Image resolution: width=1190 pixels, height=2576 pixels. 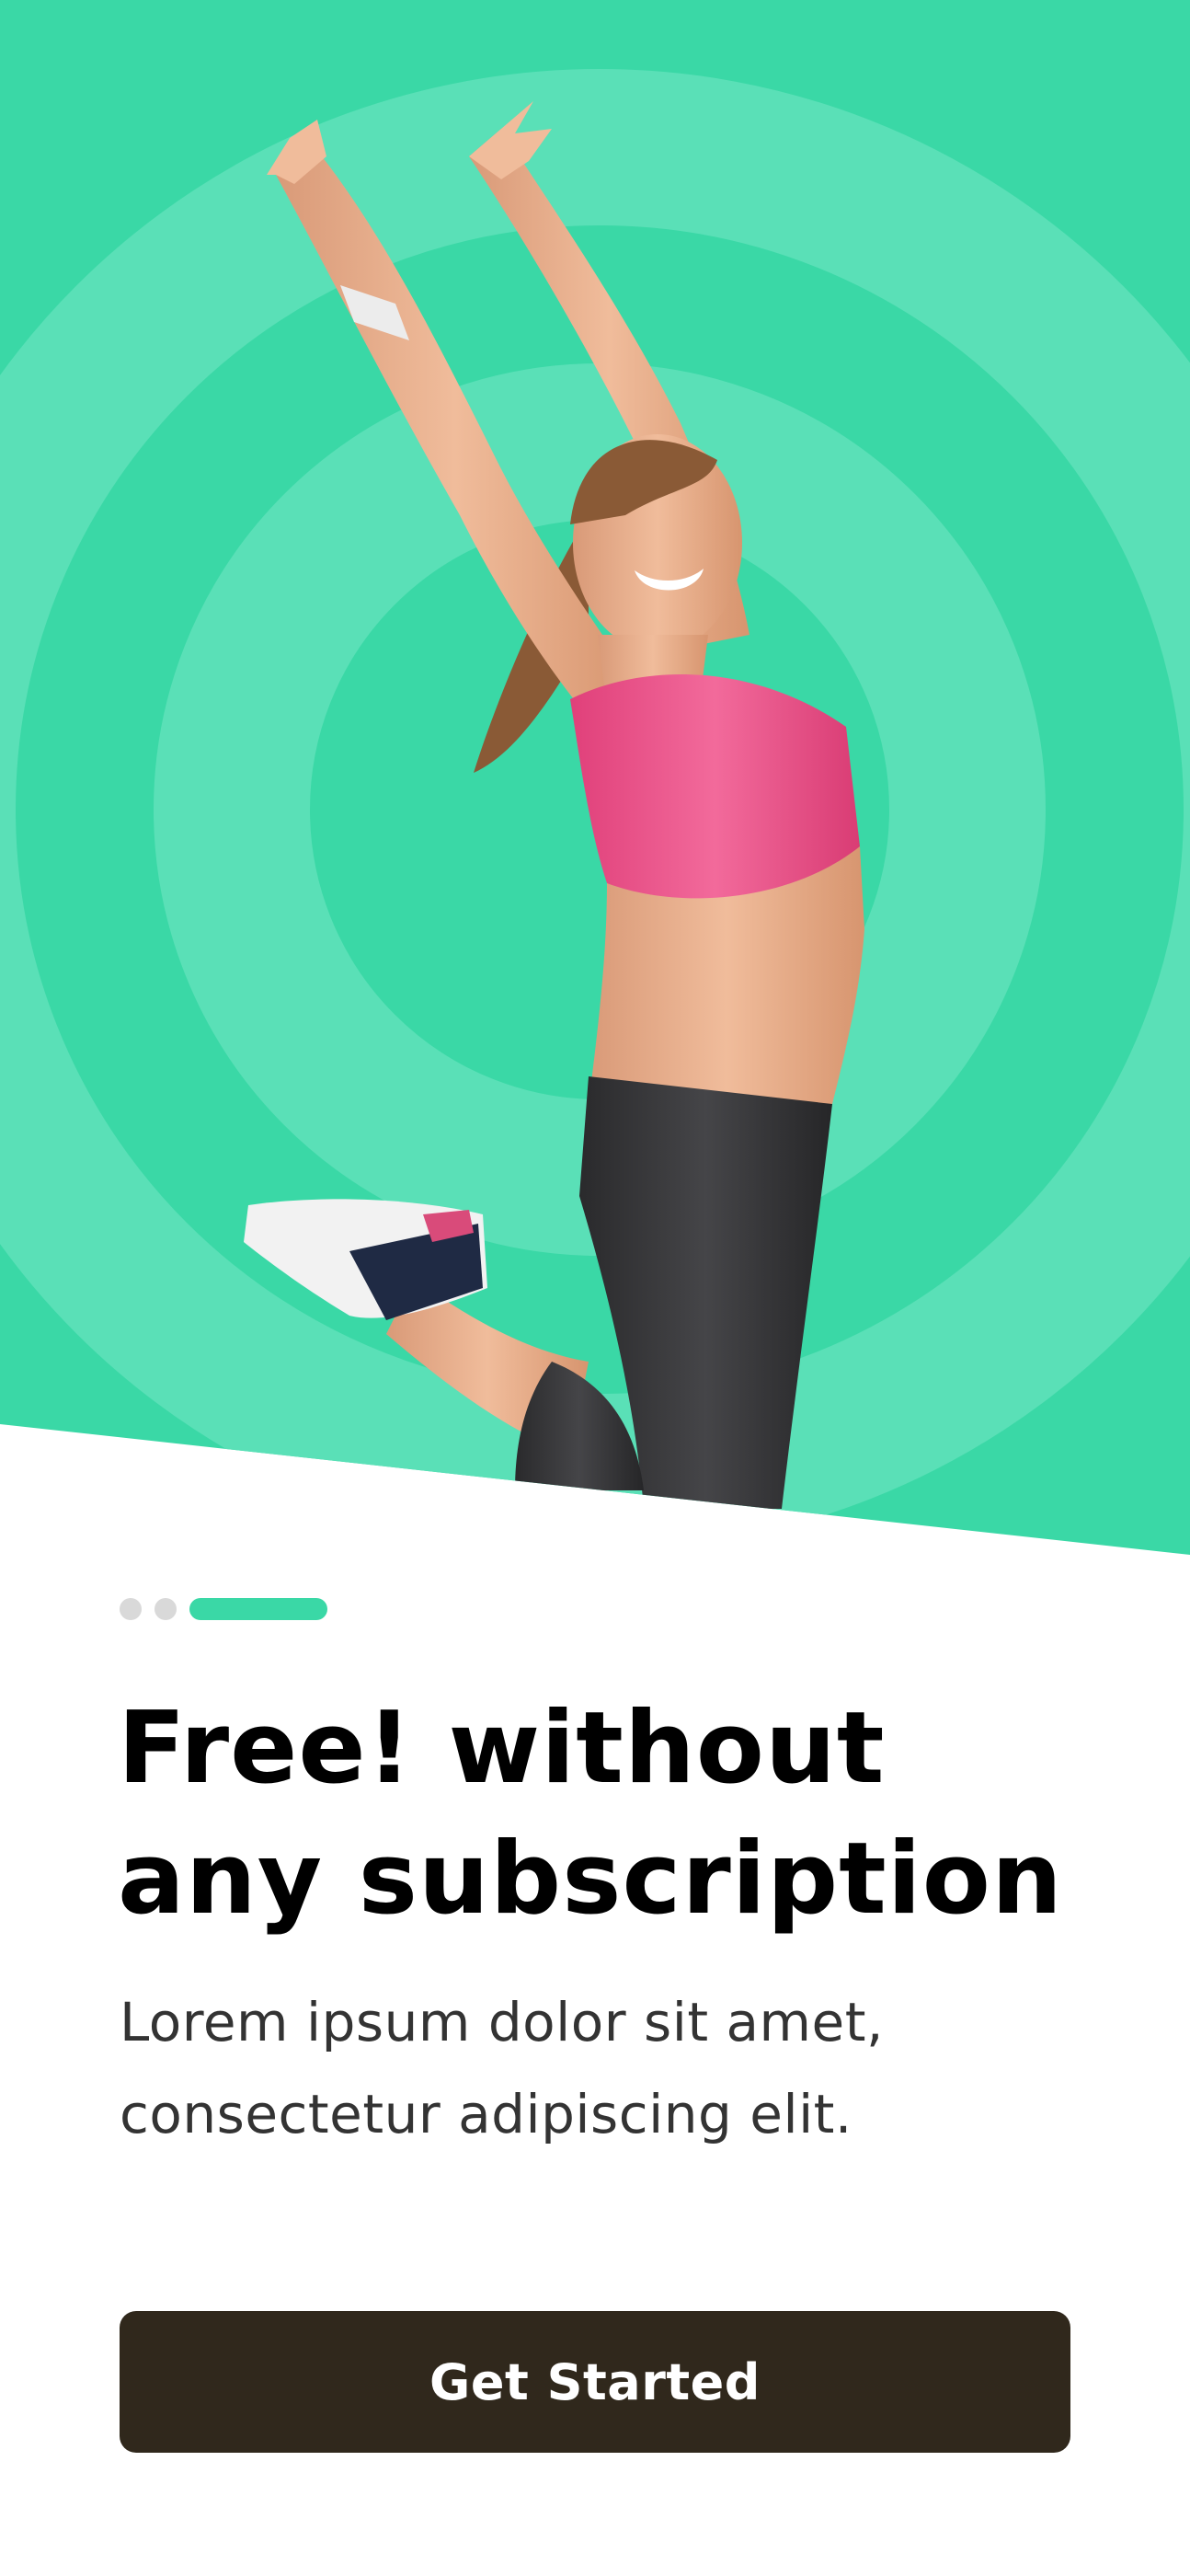 What do you see at coordinates (590, 1814) in the screenshot?
I see `onboarding-title: Free! without any subscription` at bounding box center [590, 1814].